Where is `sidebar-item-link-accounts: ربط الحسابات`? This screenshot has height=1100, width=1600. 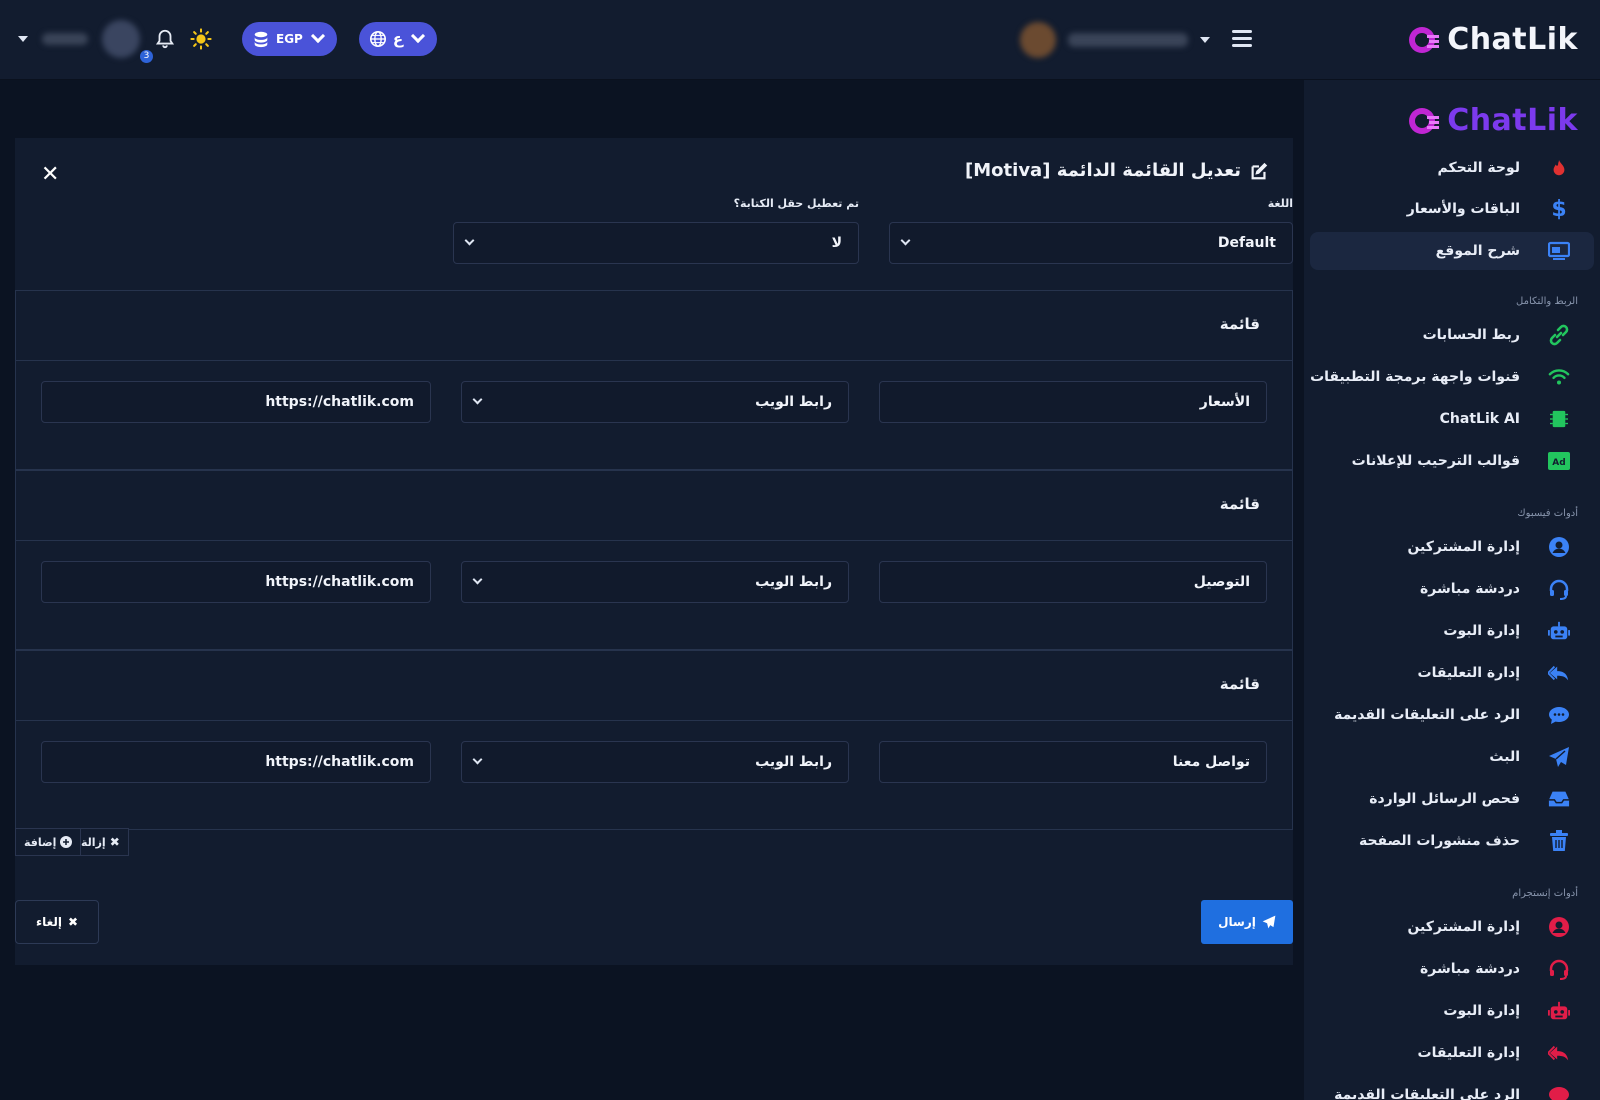 sidebar-item-link-accounts: ربط الحسابات is located at coordinates (1452, 335).